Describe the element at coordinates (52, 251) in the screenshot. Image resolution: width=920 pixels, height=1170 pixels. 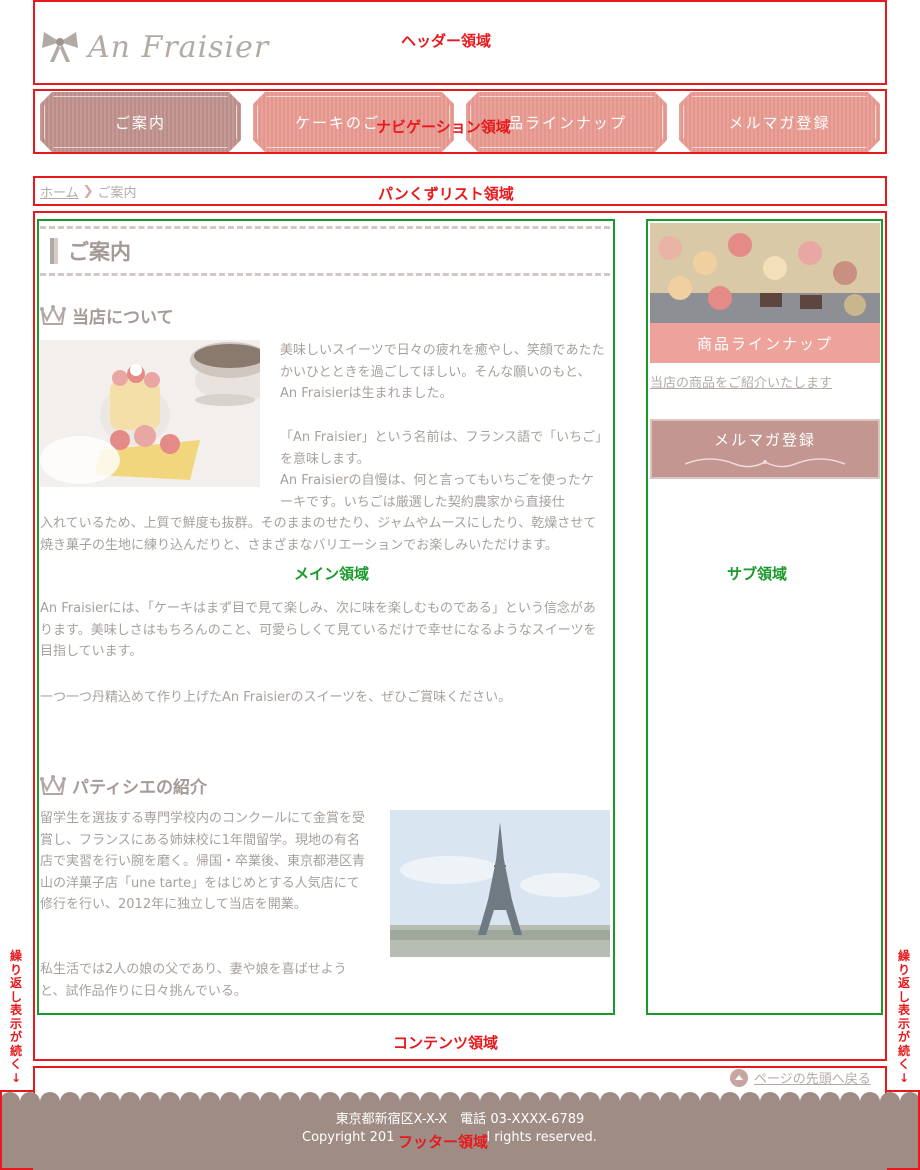
I see `heading-bar-icon` at that location.